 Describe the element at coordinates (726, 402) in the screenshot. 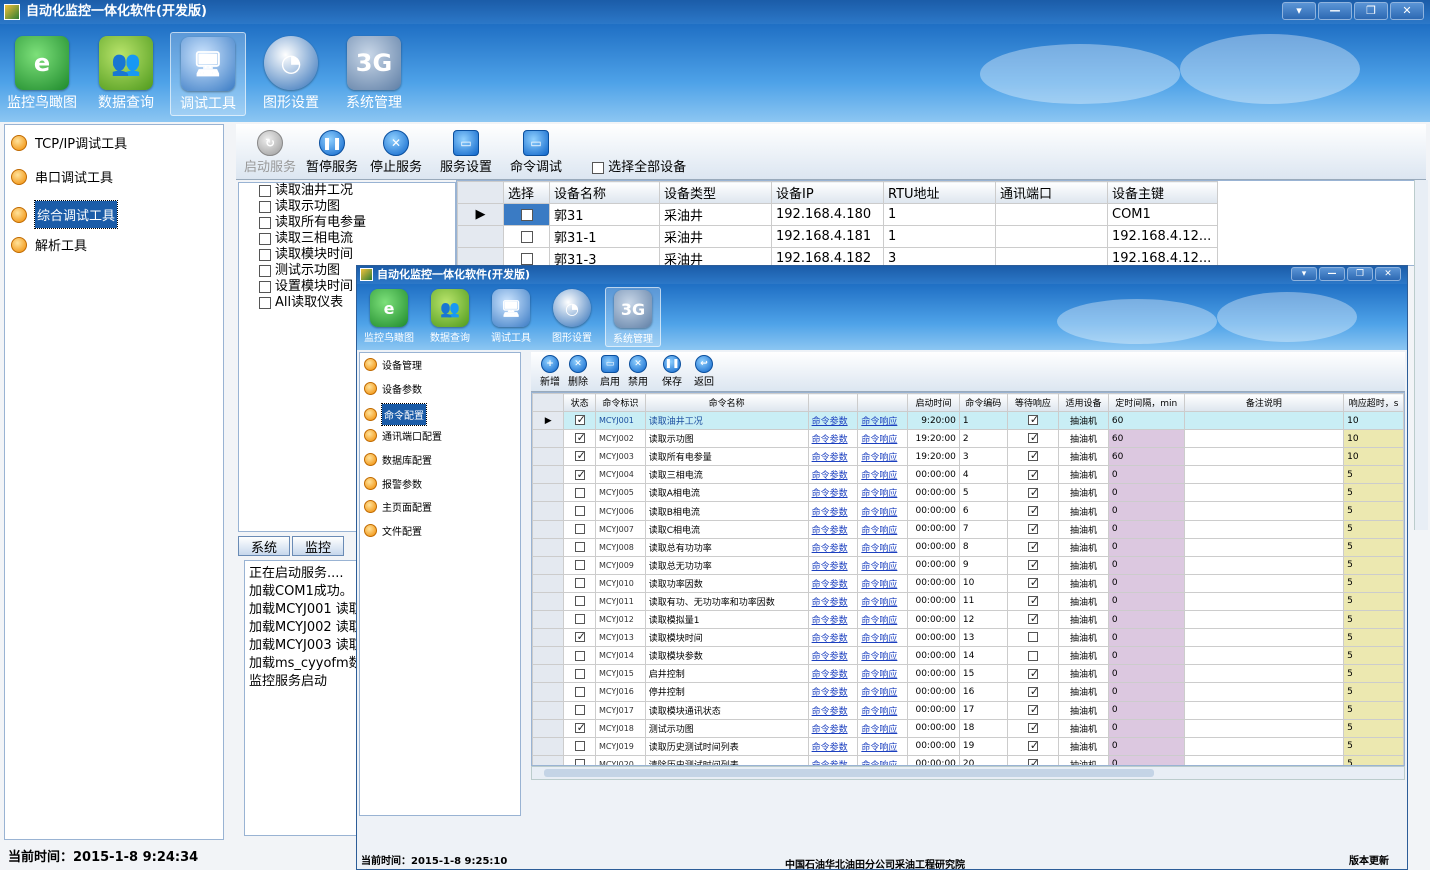

I see `column-header: 命令名称` at that location.